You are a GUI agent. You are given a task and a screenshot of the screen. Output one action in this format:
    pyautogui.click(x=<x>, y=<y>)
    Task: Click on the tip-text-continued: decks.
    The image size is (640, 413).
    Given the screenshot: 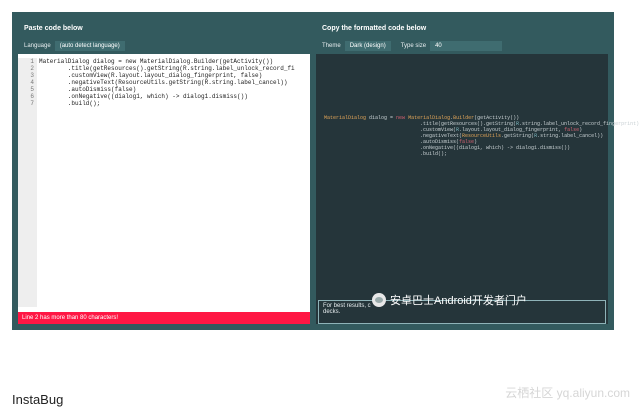 What is the action you would take?
    pyautogui.click(x=332, y=312)
    